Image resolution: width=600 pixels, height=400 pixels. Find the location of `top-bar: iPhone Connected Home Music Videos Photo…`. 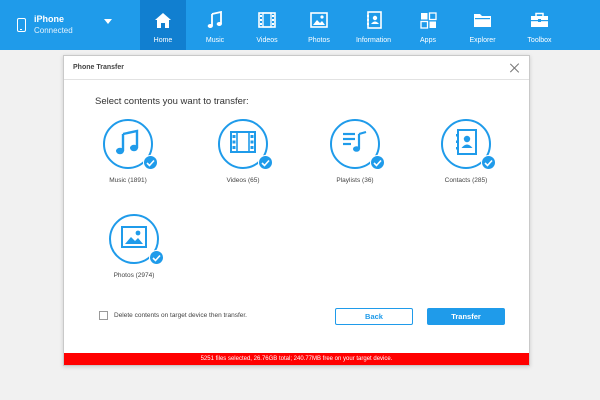

top-bar: iPhone Connected Home Music Videos Photo… is located at coordinates (300, 25).